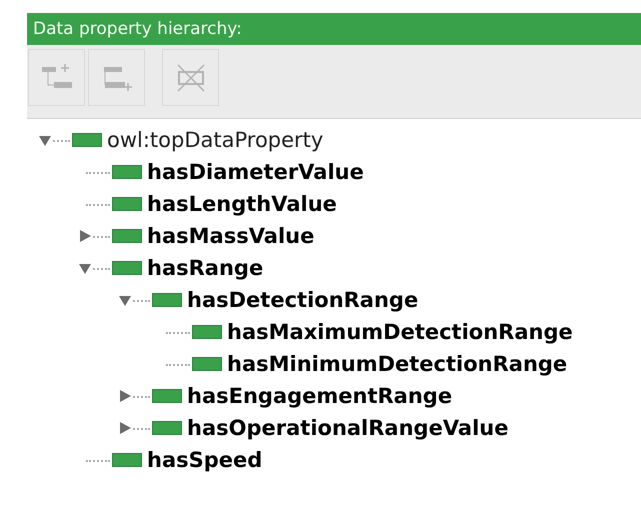 The width and height of the screenshot is (641, 530). What do you see at coordinates (137, 29) in the screenshot?
I see `panel-title: Data property hierarchy:` at bounding box center [137, 29].